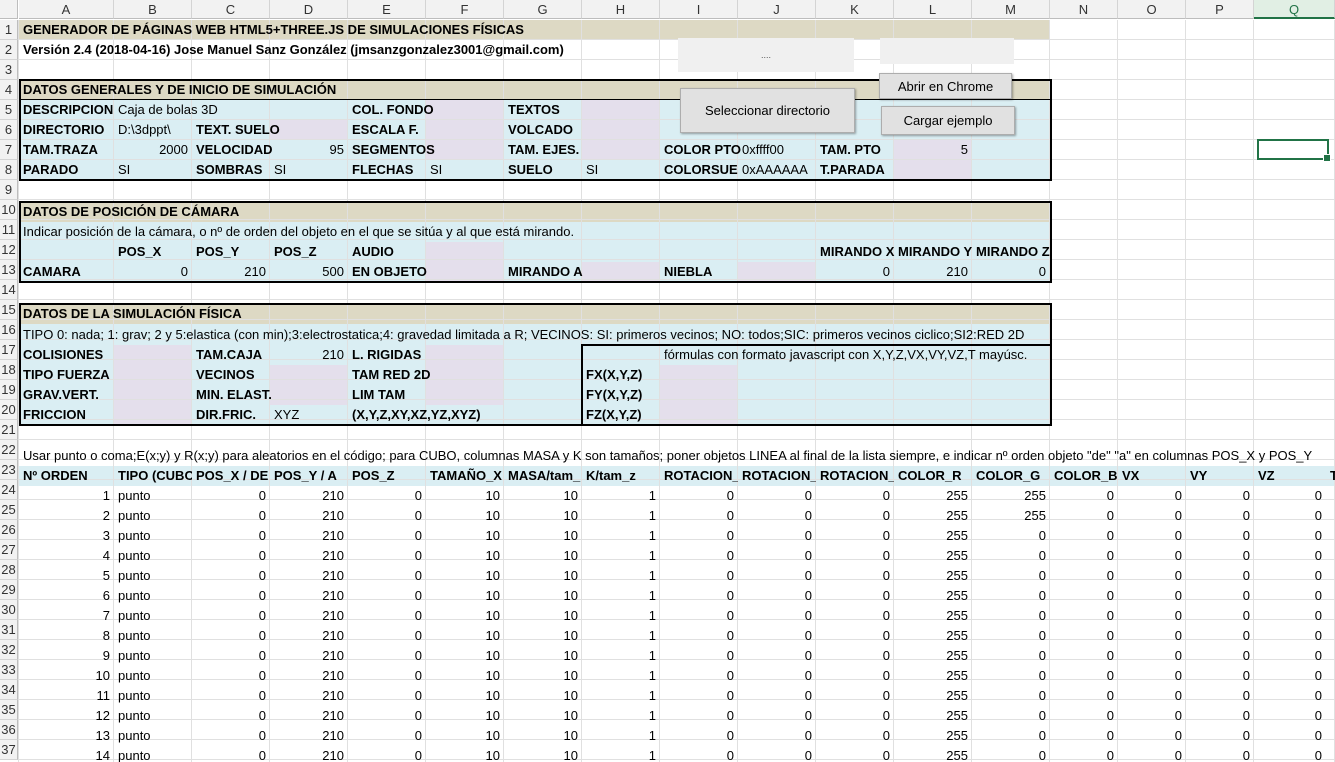 The height and width of the screenshot is (762, 1335). Describe the element at coordinates (139, 252) in the screenshot. I see `pos-x-header: POS_X` at that location.